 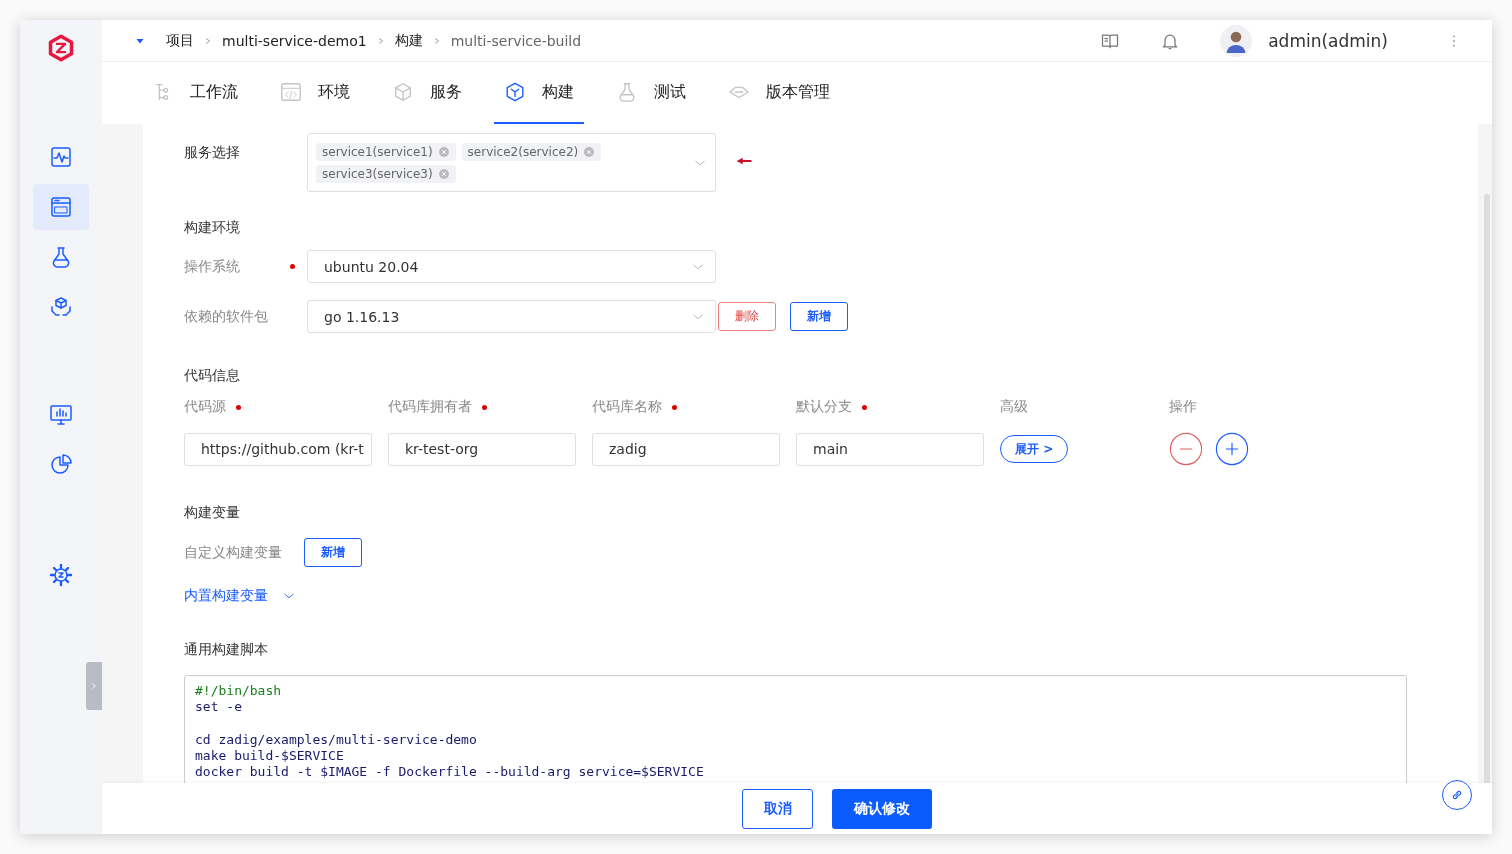 I want to click on link-button, so click(x=1457, y=795).